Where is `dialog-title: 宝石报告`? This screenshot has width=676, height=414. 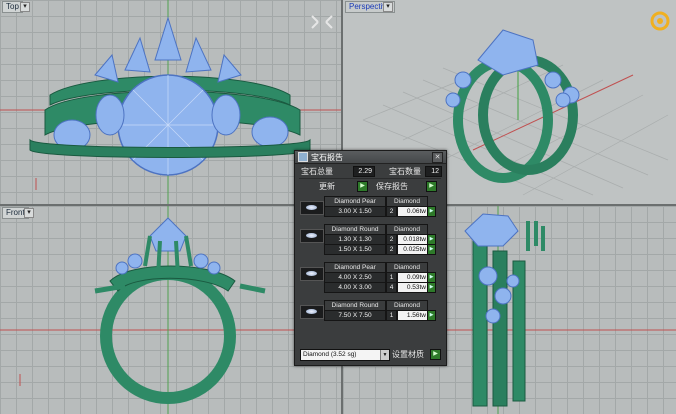 dialog-title: 宝石报告 is located at coordinates (327, 157).